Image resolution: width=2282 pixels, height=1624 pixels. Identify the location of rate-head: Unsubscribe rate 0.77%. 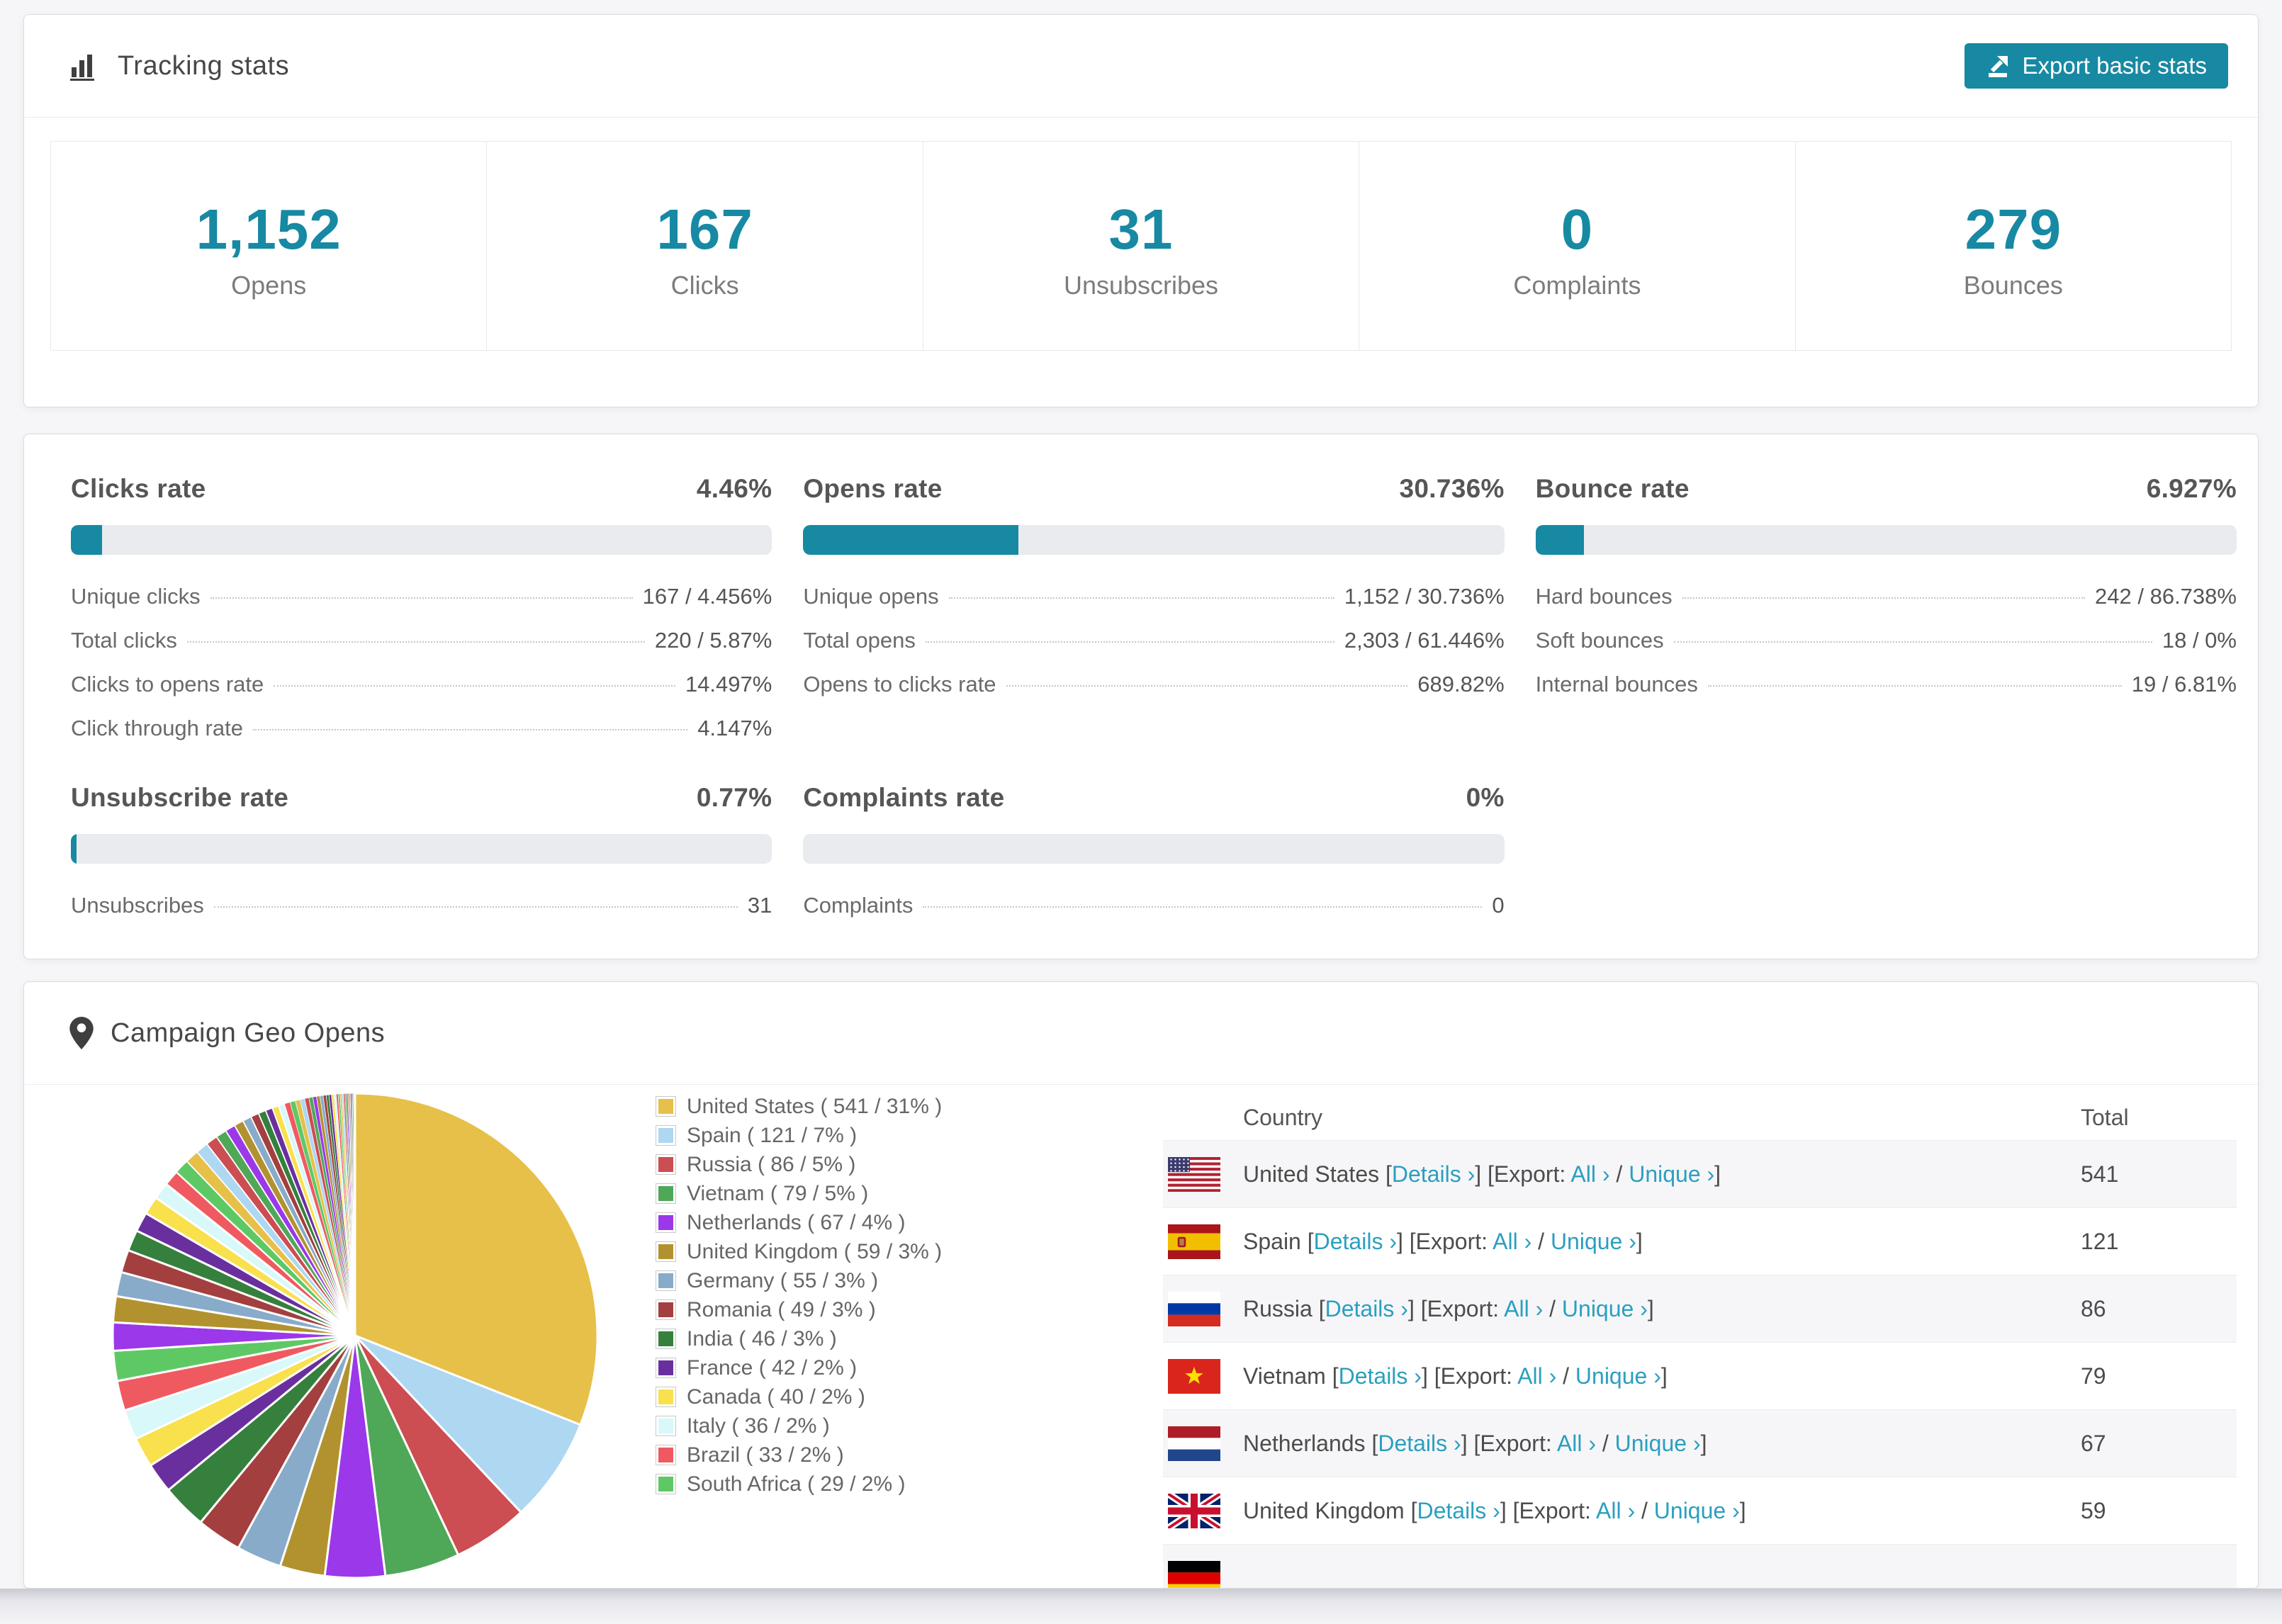
(422, 798).